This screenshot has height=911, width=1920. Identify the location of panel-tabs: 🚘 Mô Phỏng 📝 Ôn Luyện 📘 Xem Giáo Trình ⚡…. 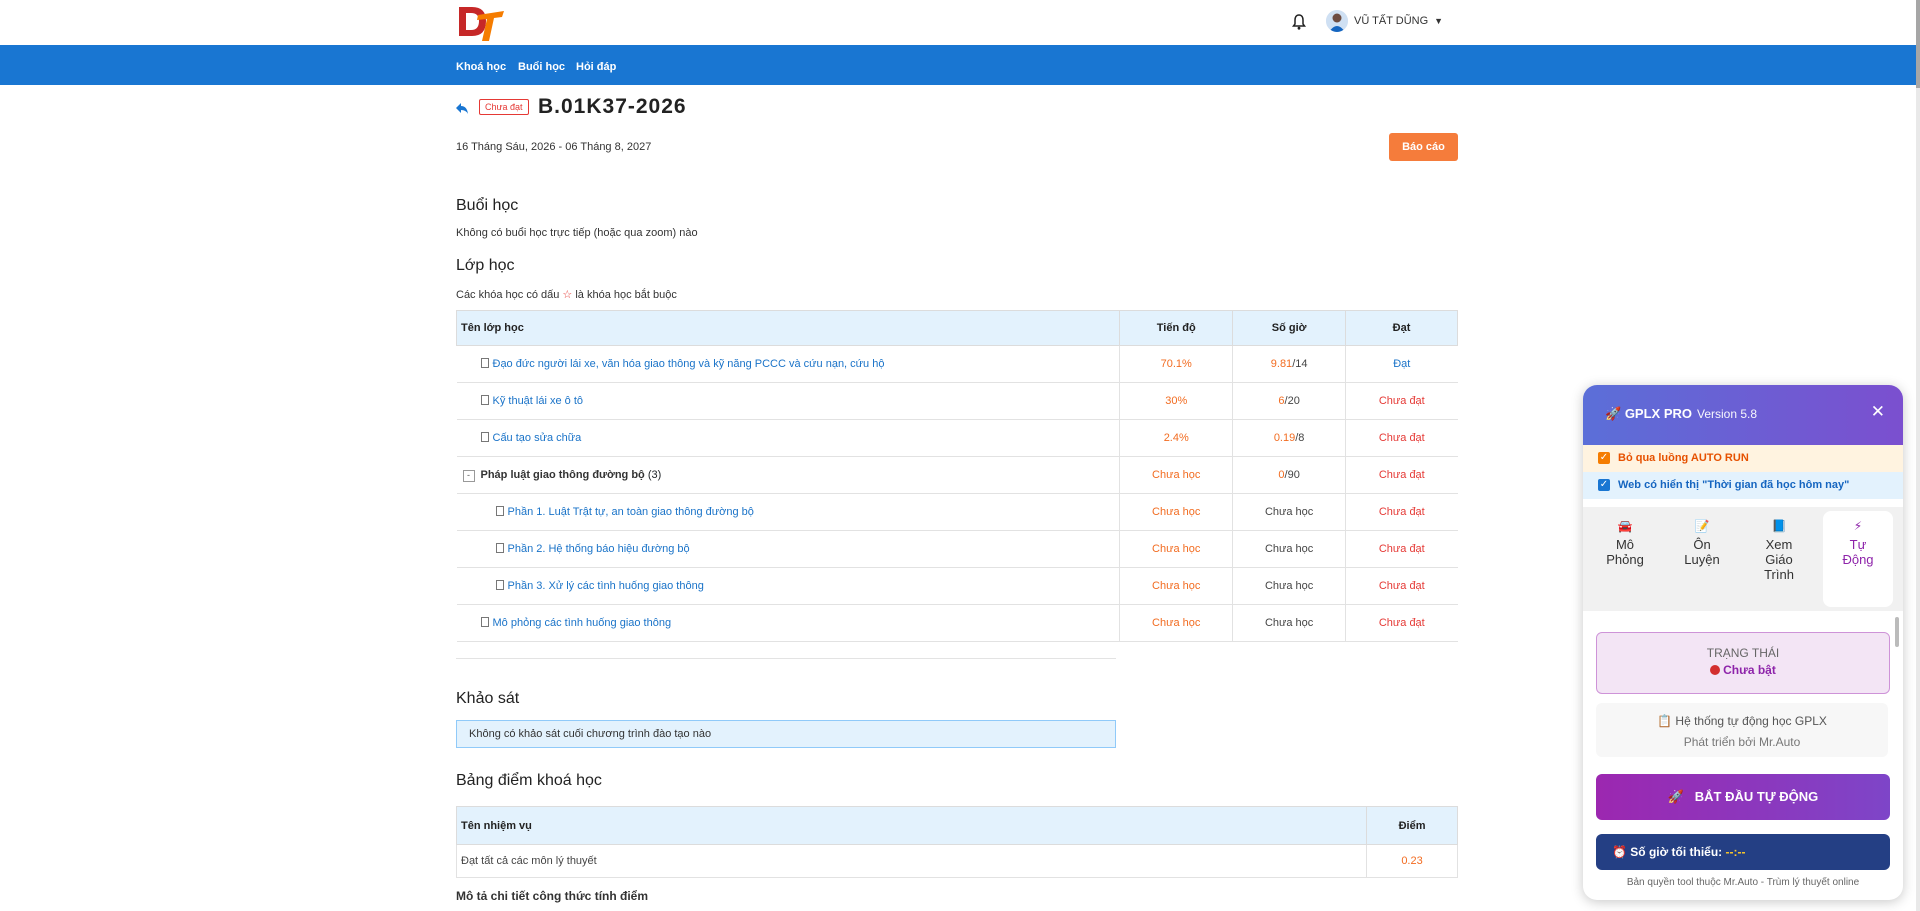
(1743, 559).